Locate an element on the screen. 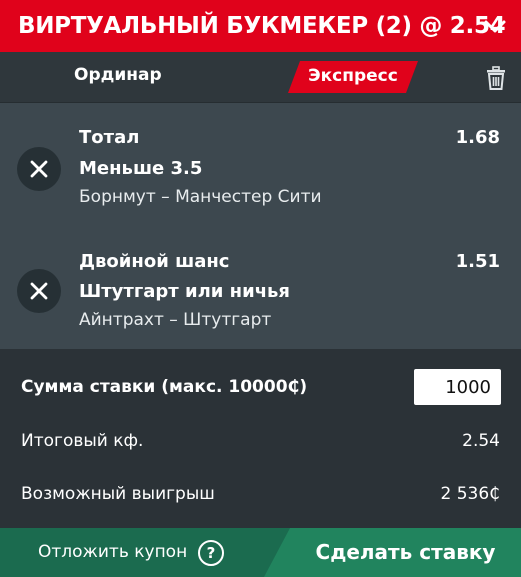 Image resolution: width=521 pixels, height=577 pixels. total-odds-label: Итоговый кф. is located at coordinates (82, 441).